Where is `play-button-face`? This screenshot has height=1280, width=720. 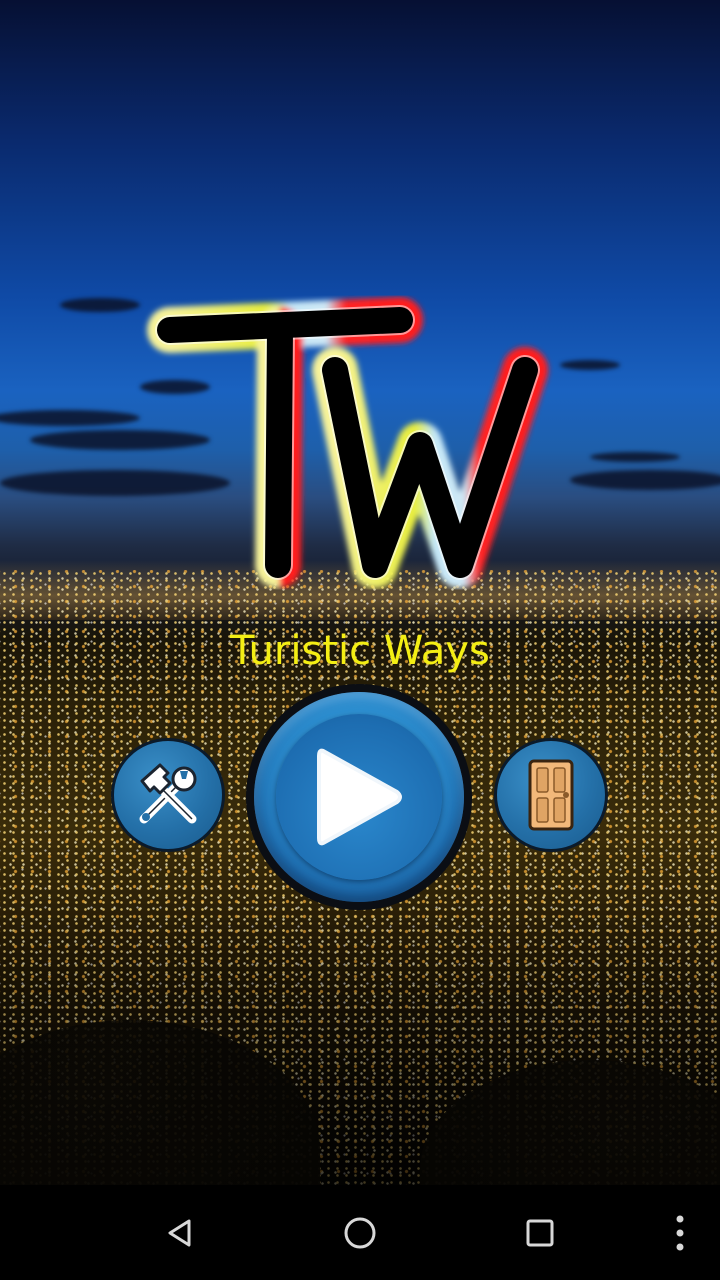 play-button-face is located at coordinates (359, 797).